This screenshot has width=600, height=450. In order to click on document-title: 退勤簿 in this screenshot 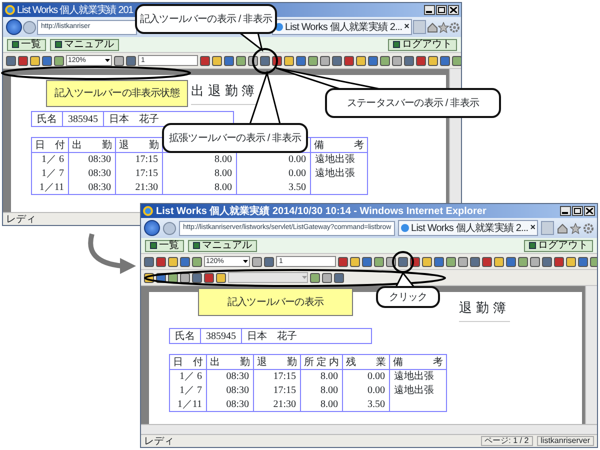, I will do `click(484, 309)`.